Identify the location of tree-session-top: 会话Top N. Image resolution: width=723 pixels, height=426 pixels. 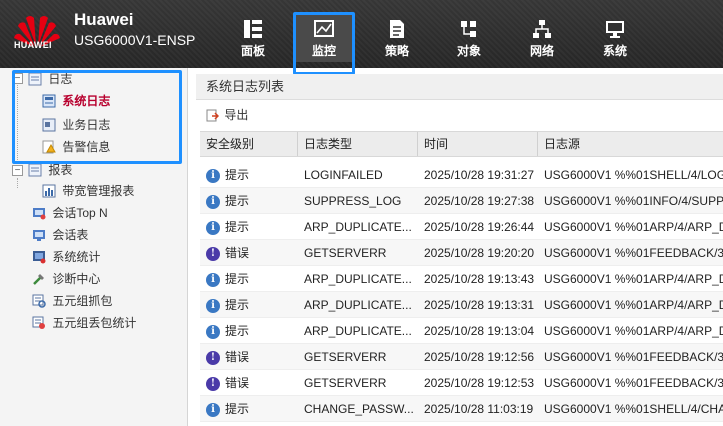
(70, 212).